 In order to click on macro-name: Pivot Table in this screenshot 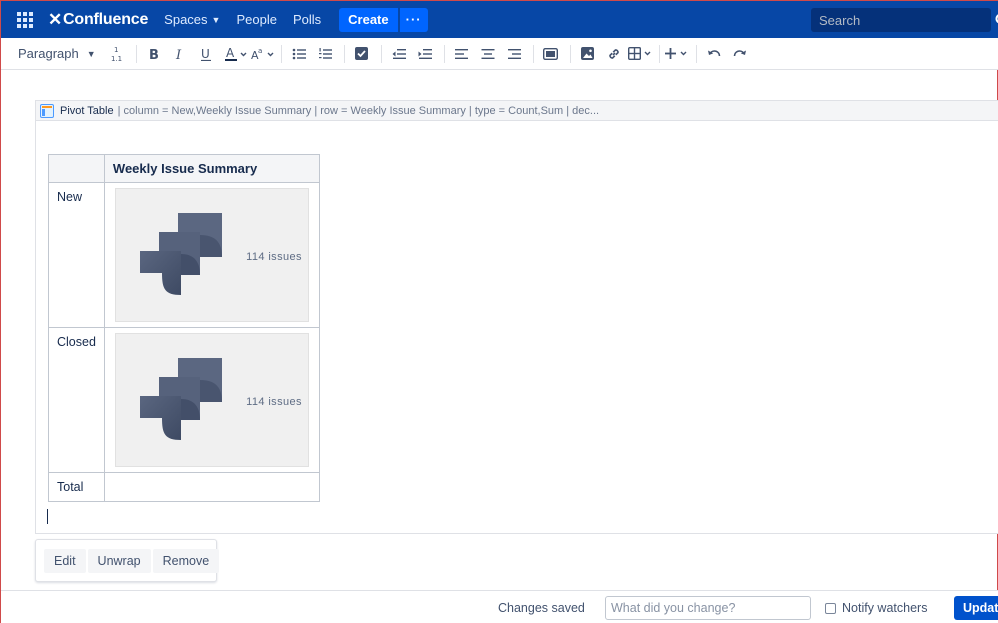, I will do `click(87, 110)`.